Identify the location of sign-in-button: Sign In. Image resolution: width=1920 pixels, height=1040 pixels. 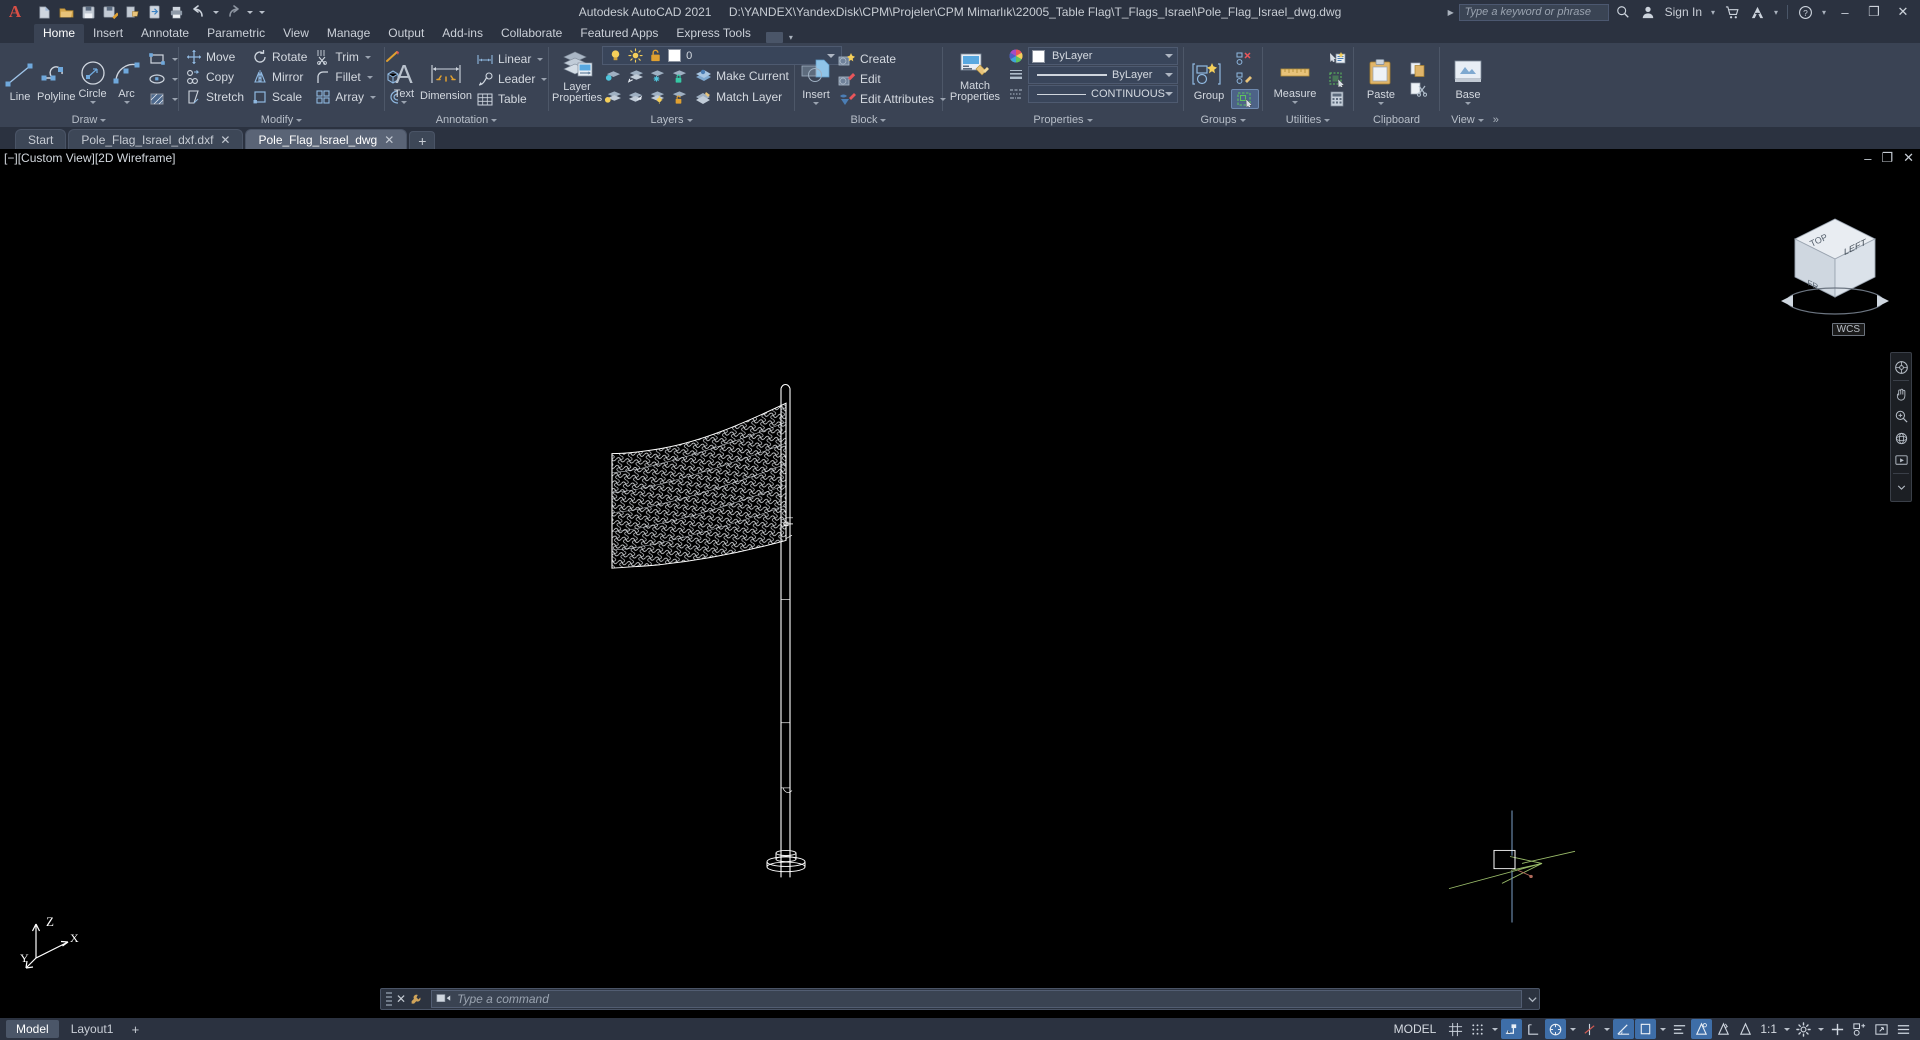
(1683, 12).